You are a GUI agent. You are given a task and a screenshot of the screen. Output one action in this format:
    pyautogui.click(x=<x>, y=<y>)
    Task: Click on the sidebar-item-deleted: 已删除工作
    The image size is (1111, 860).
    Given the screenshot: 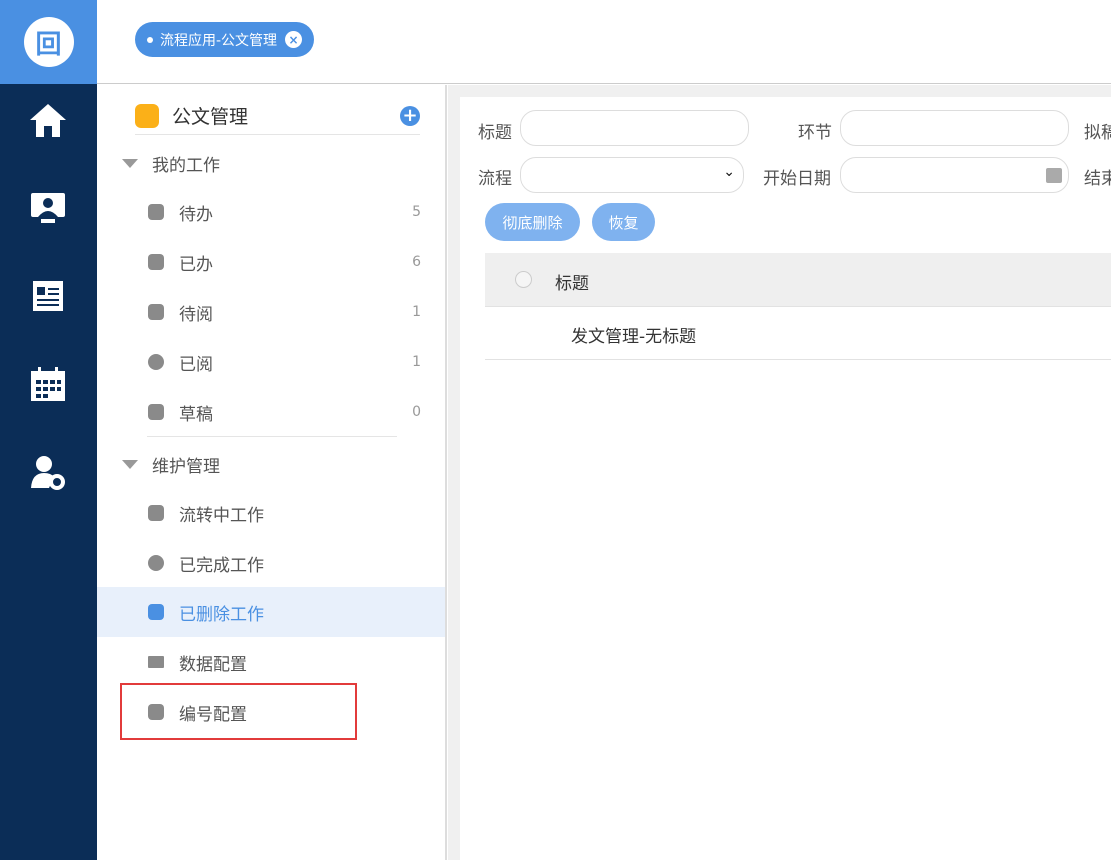 What is the action you would take?
    pyautogui.click(x=271, y=612)
    